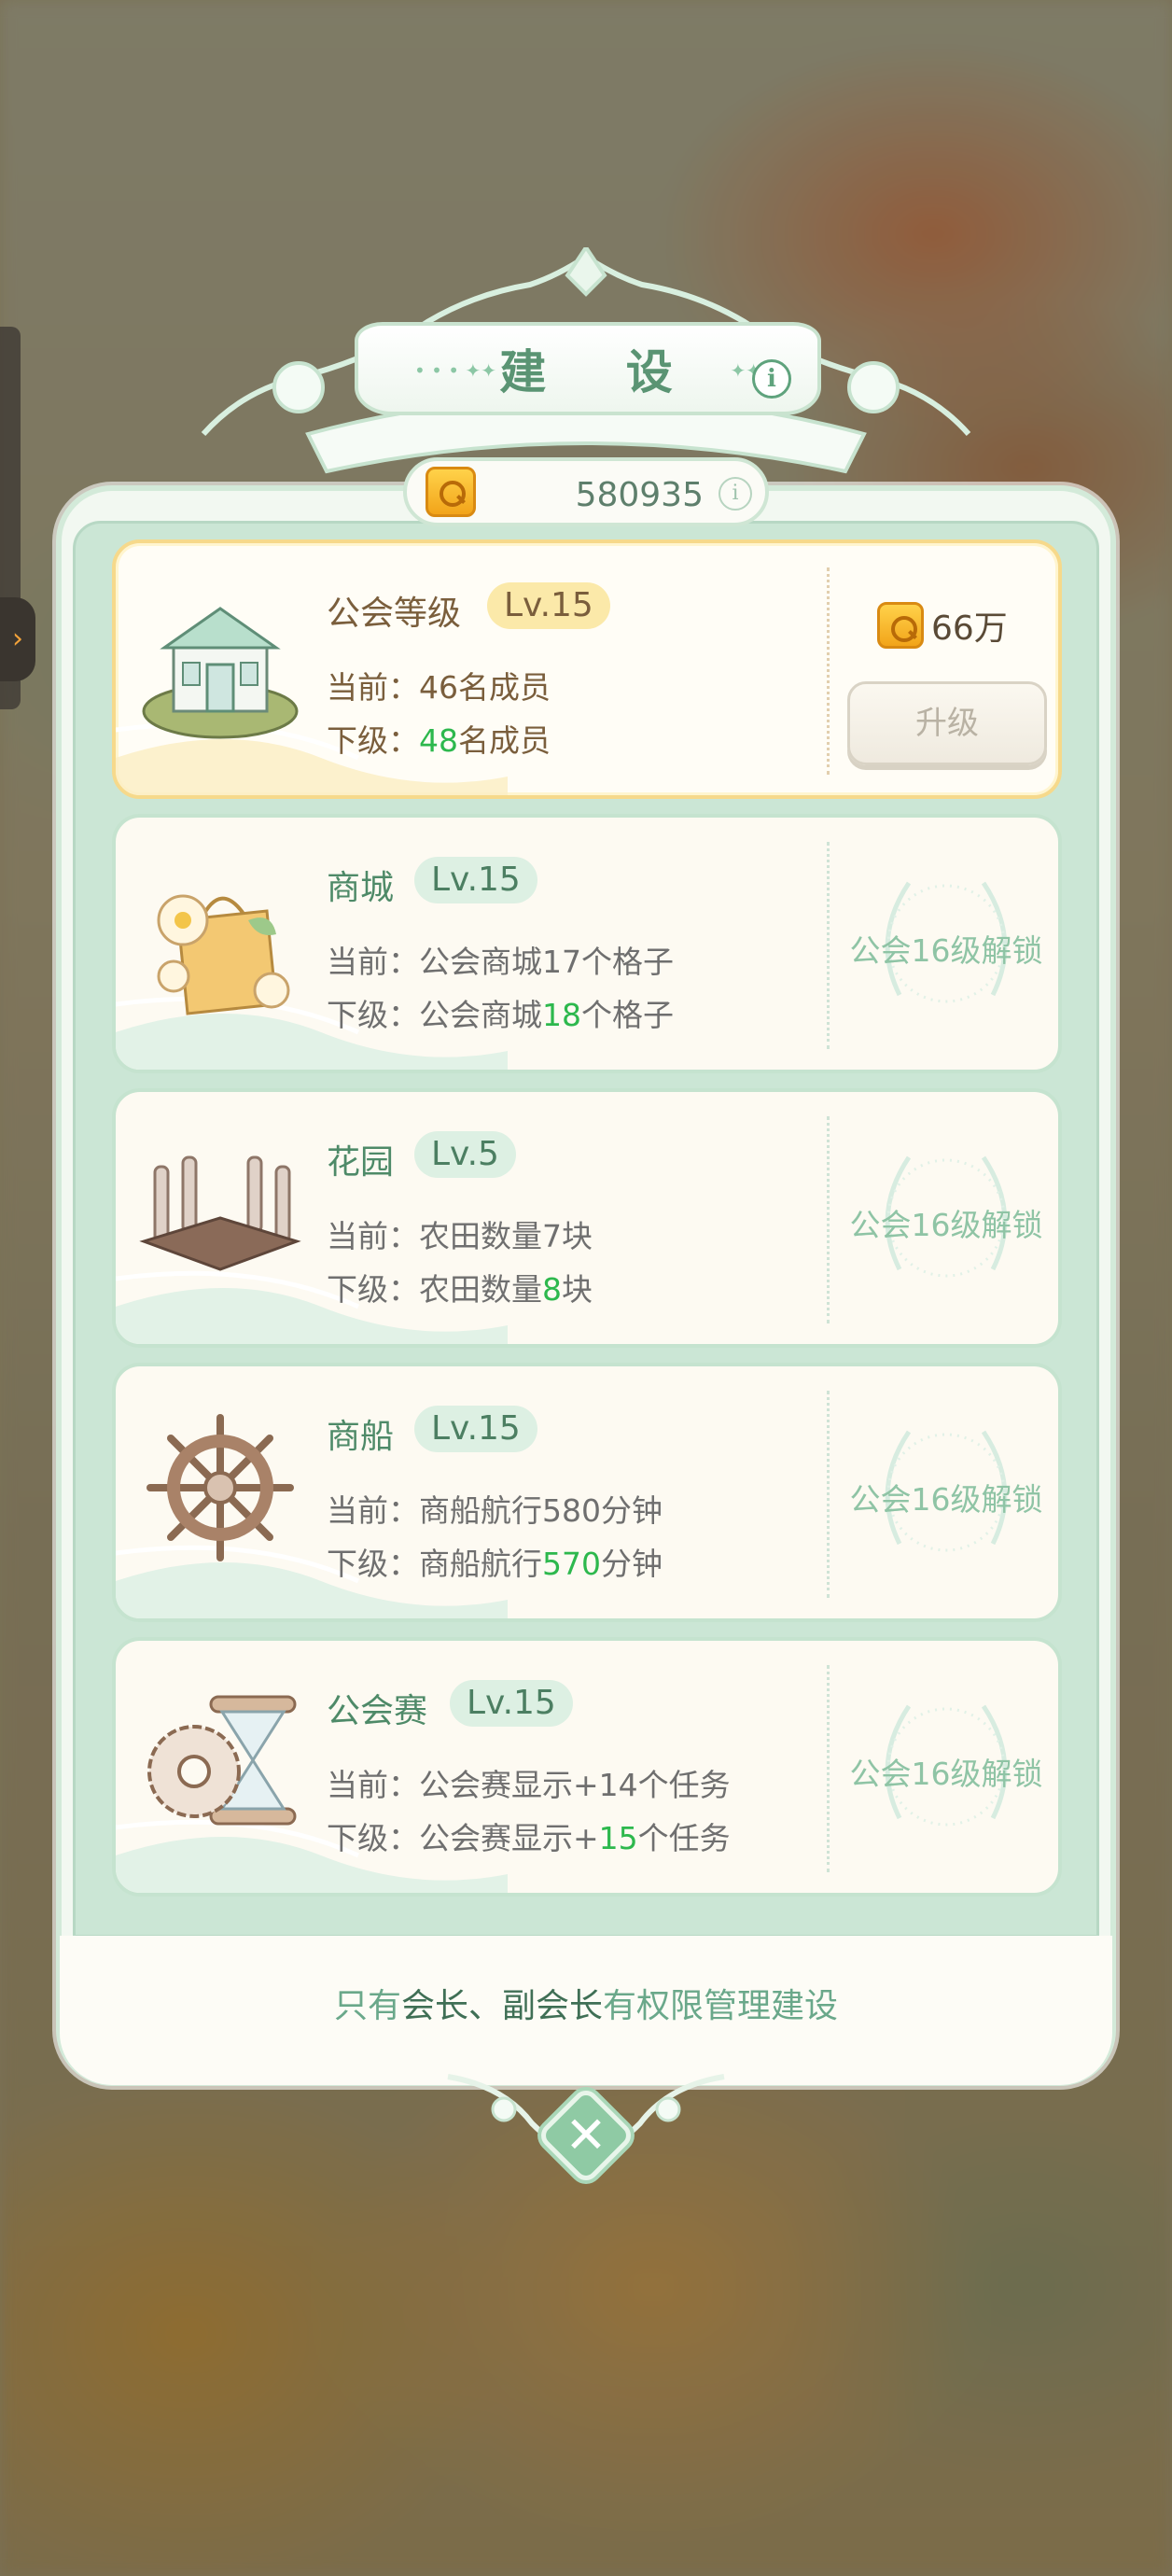 The height and width of the screenshot is (2576, 1172). What do you see at coordinates (735, 494) in the screenshot?
I see `fund-info-icon: i` at bounding box center [735, 494].